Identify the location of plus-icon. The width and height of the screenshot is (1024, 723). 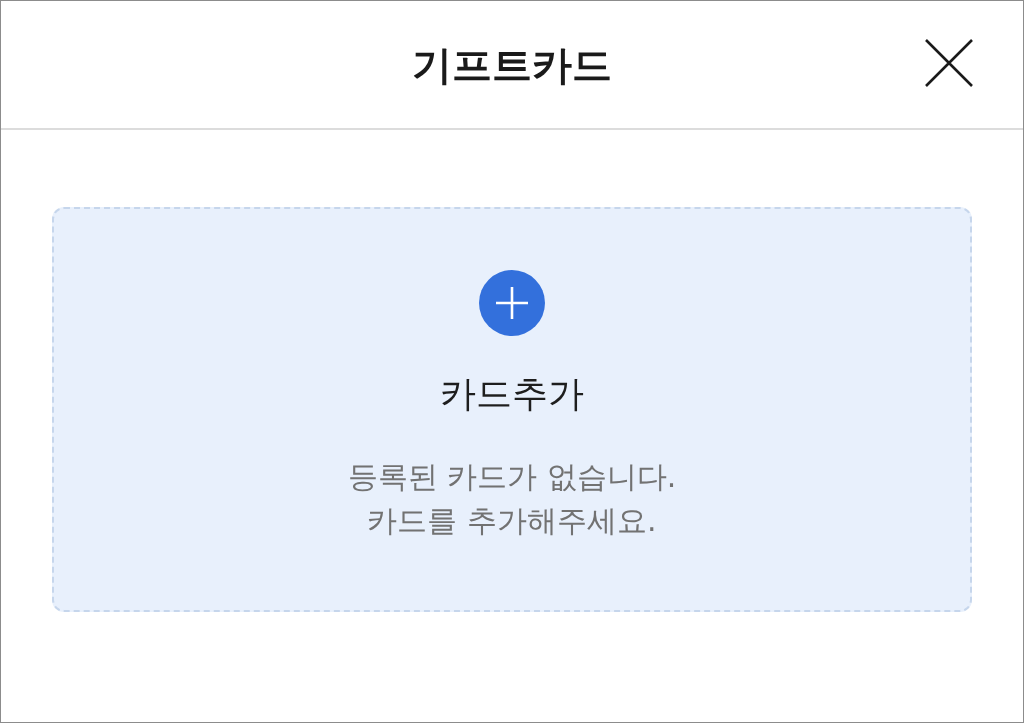
(512, 303).